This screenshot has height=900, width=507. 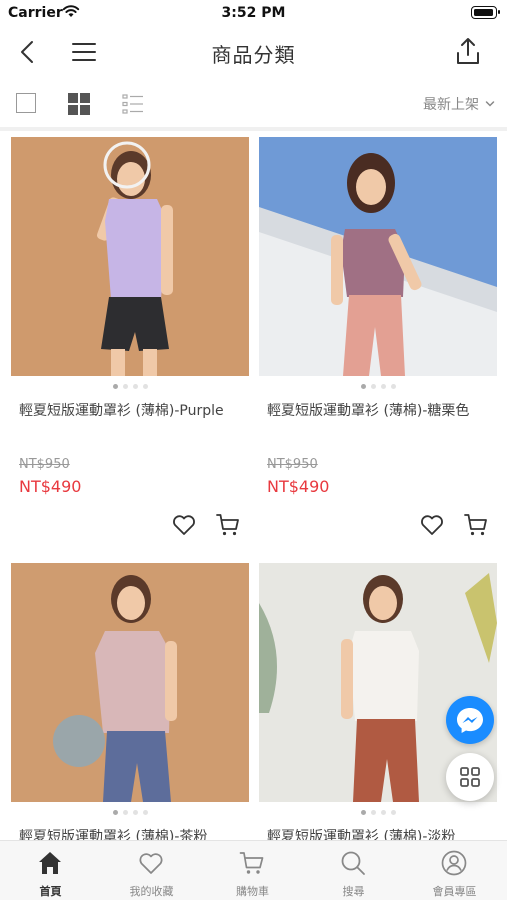 I want to click on share-icon, so click(x=468, y=51).